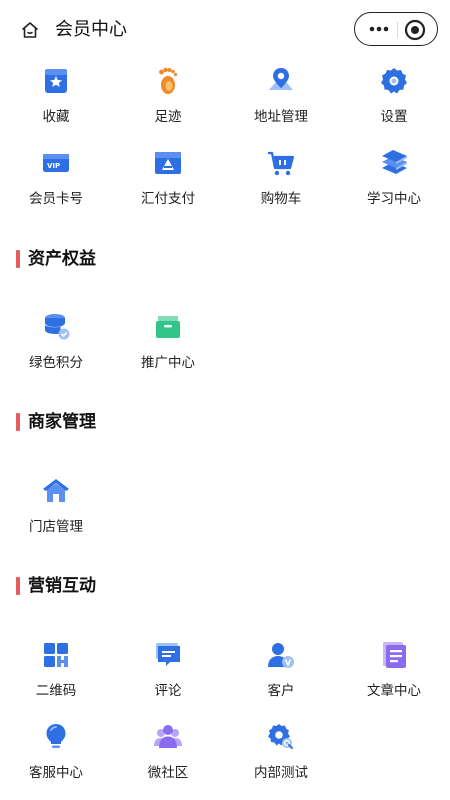  What do you see at coordinates (168, 363) in the screenshot?
I see `grid-item-label: 推广中心` at bounding box center [168, 363].